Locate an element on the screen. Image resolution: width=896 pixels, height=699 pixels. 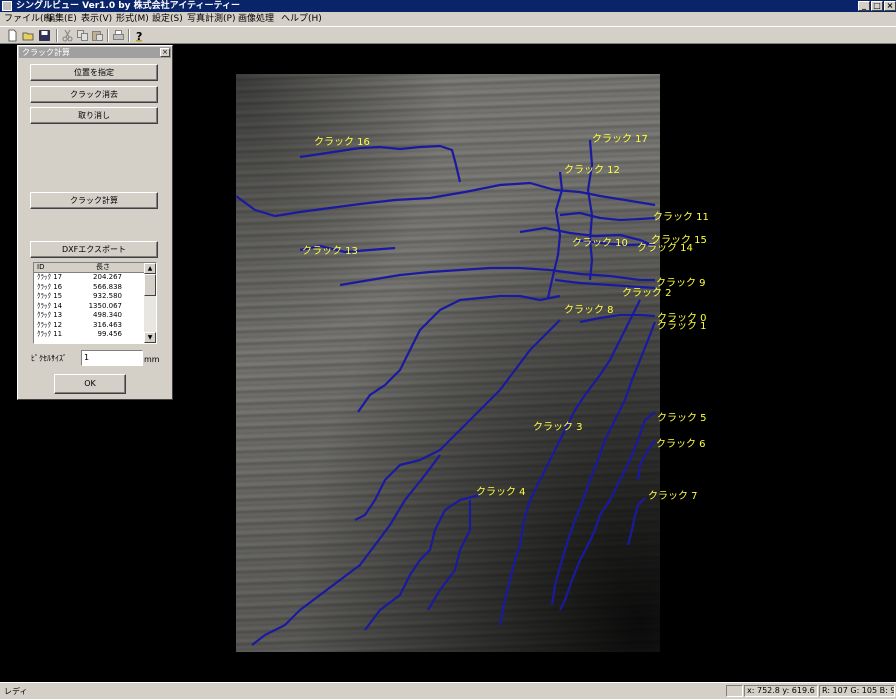
crack-line-mid is located at coordinates (497, 276).